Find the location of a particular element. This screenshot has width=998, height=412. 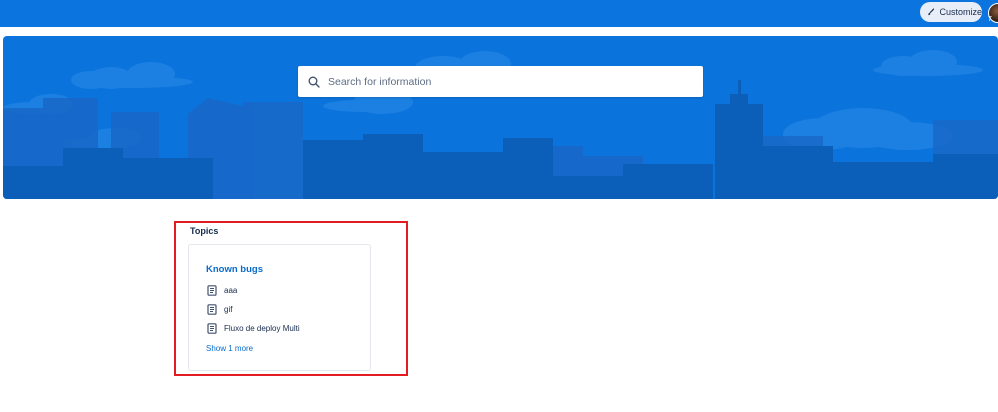

top-navigation-bar: Customize 7 is located at coordinates (499, 13).